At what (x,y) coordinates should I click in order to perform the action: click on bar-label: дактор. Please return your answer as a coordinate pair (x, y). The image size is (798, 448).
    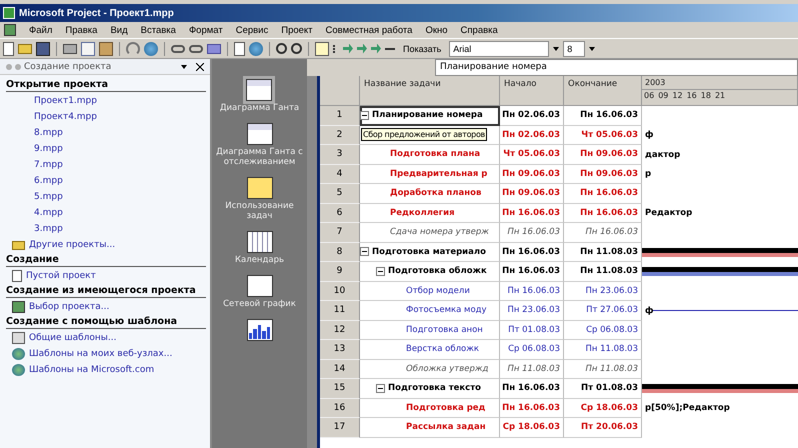
    Looking at the image, I should click on (662, 155).